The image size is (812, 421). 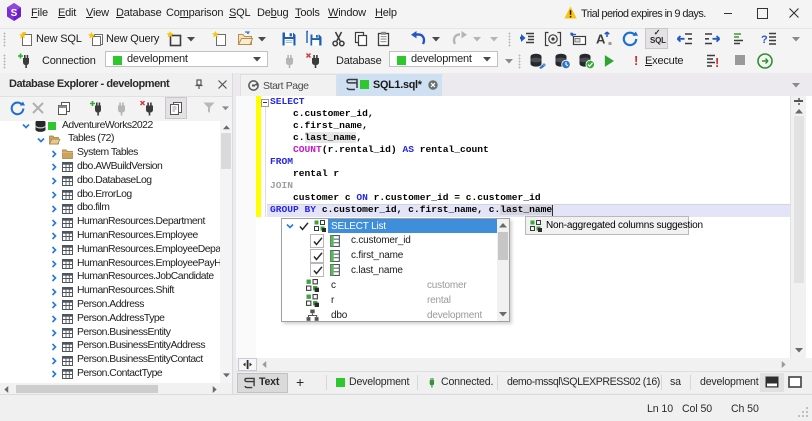 I want to click on svg-text: S, so click(x=14, y=13).